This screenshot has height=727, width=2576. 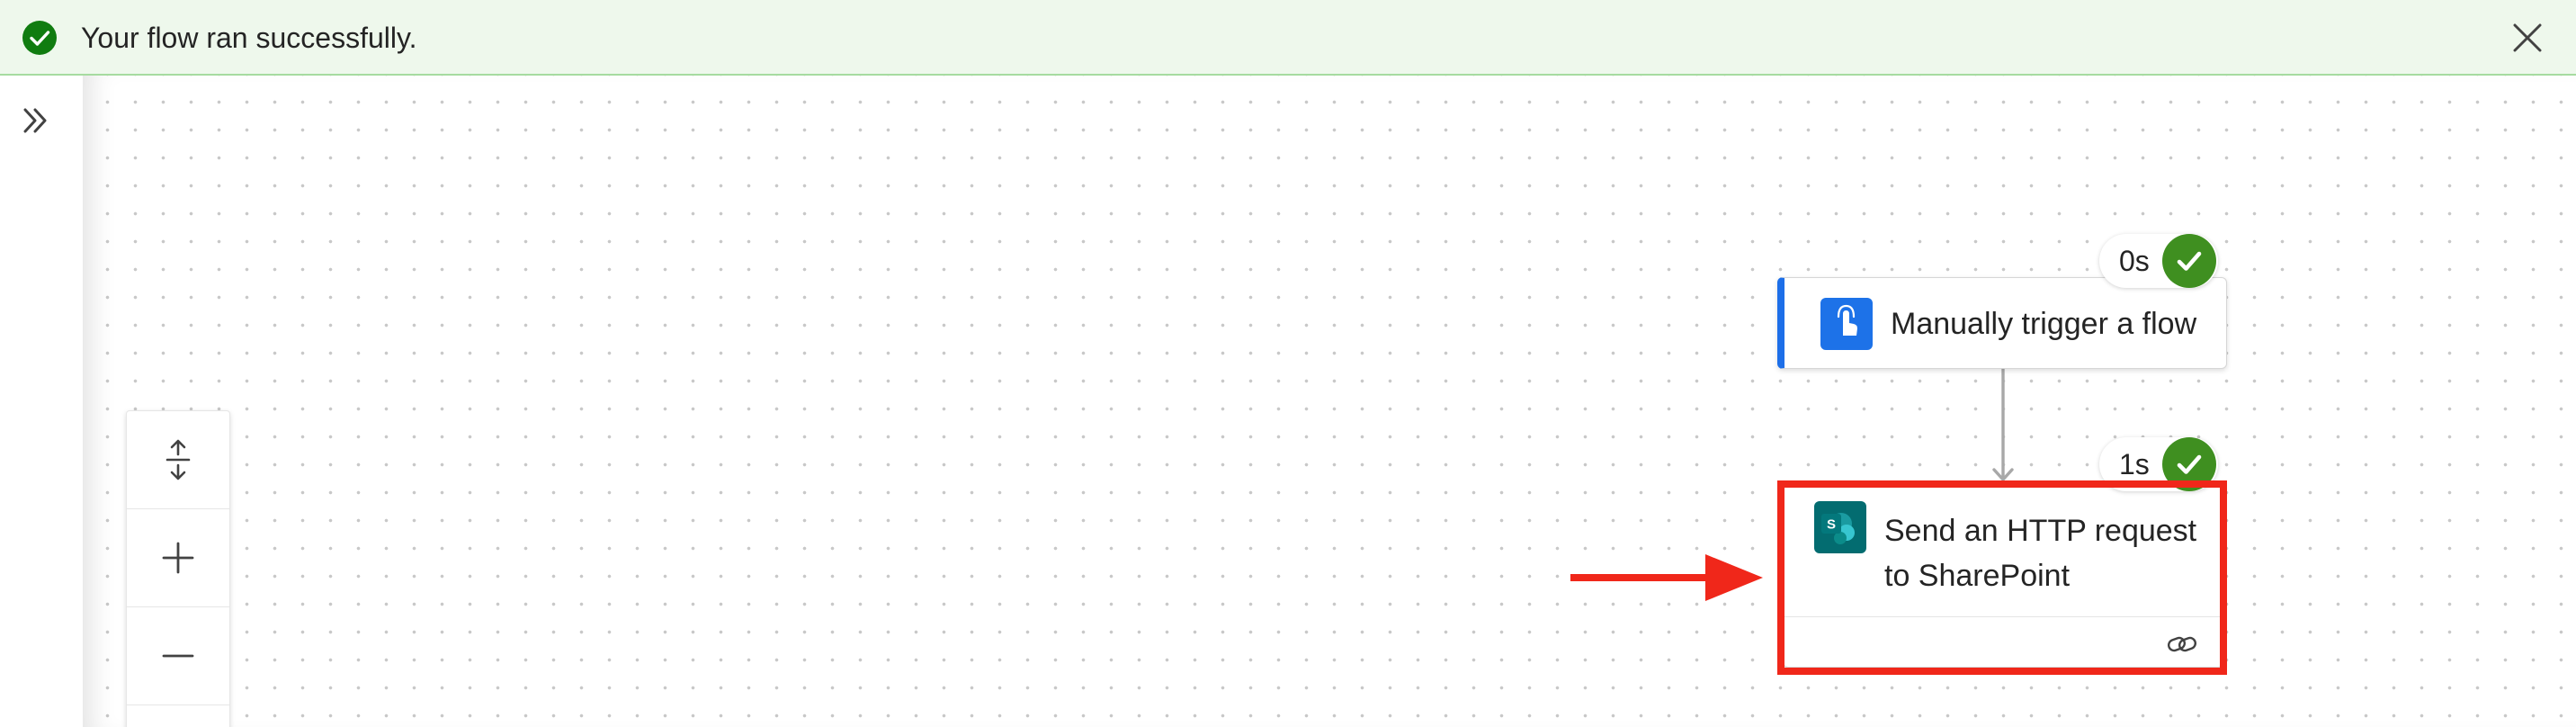 What do you see at coordinates (249, 38) in the screenshot?
I see `banner-message: Your flow ran successfully.` at bounding box center [249, 38].